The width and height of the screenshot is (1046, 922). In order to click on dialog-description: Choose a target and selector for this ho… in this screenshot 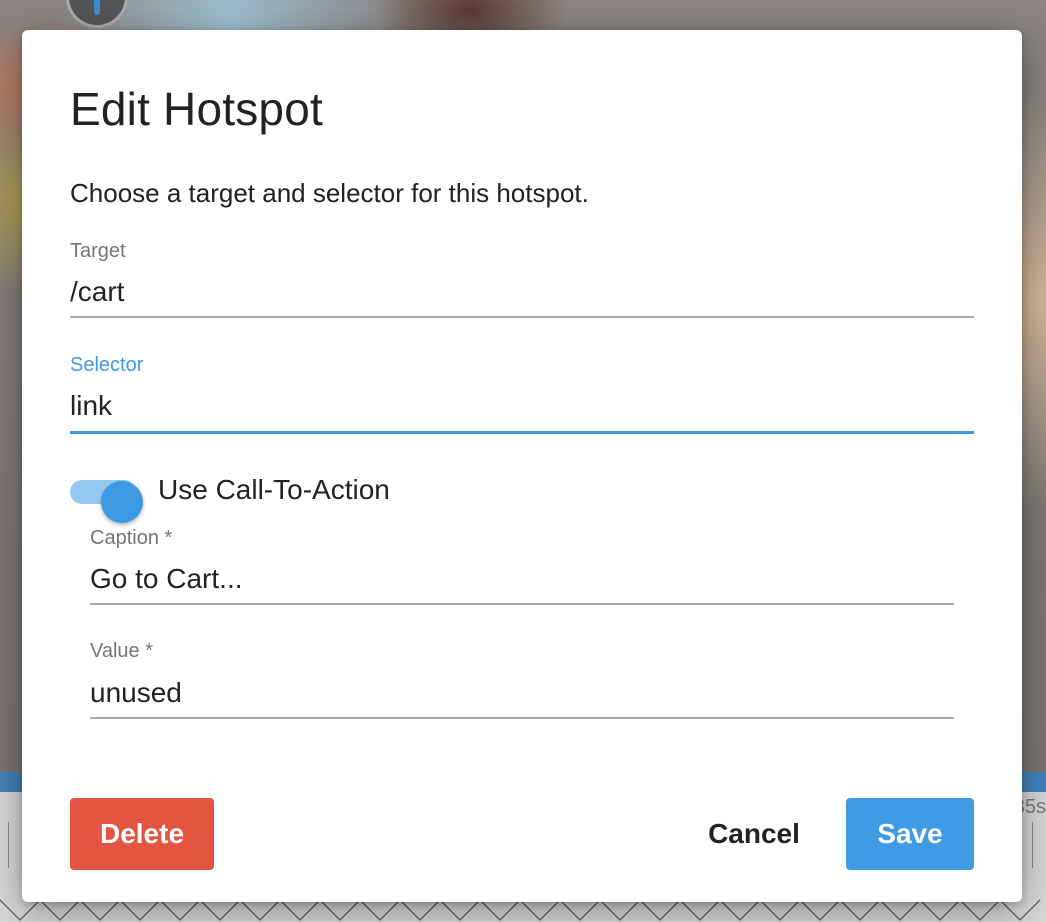, I will do `click(329, 193)`.